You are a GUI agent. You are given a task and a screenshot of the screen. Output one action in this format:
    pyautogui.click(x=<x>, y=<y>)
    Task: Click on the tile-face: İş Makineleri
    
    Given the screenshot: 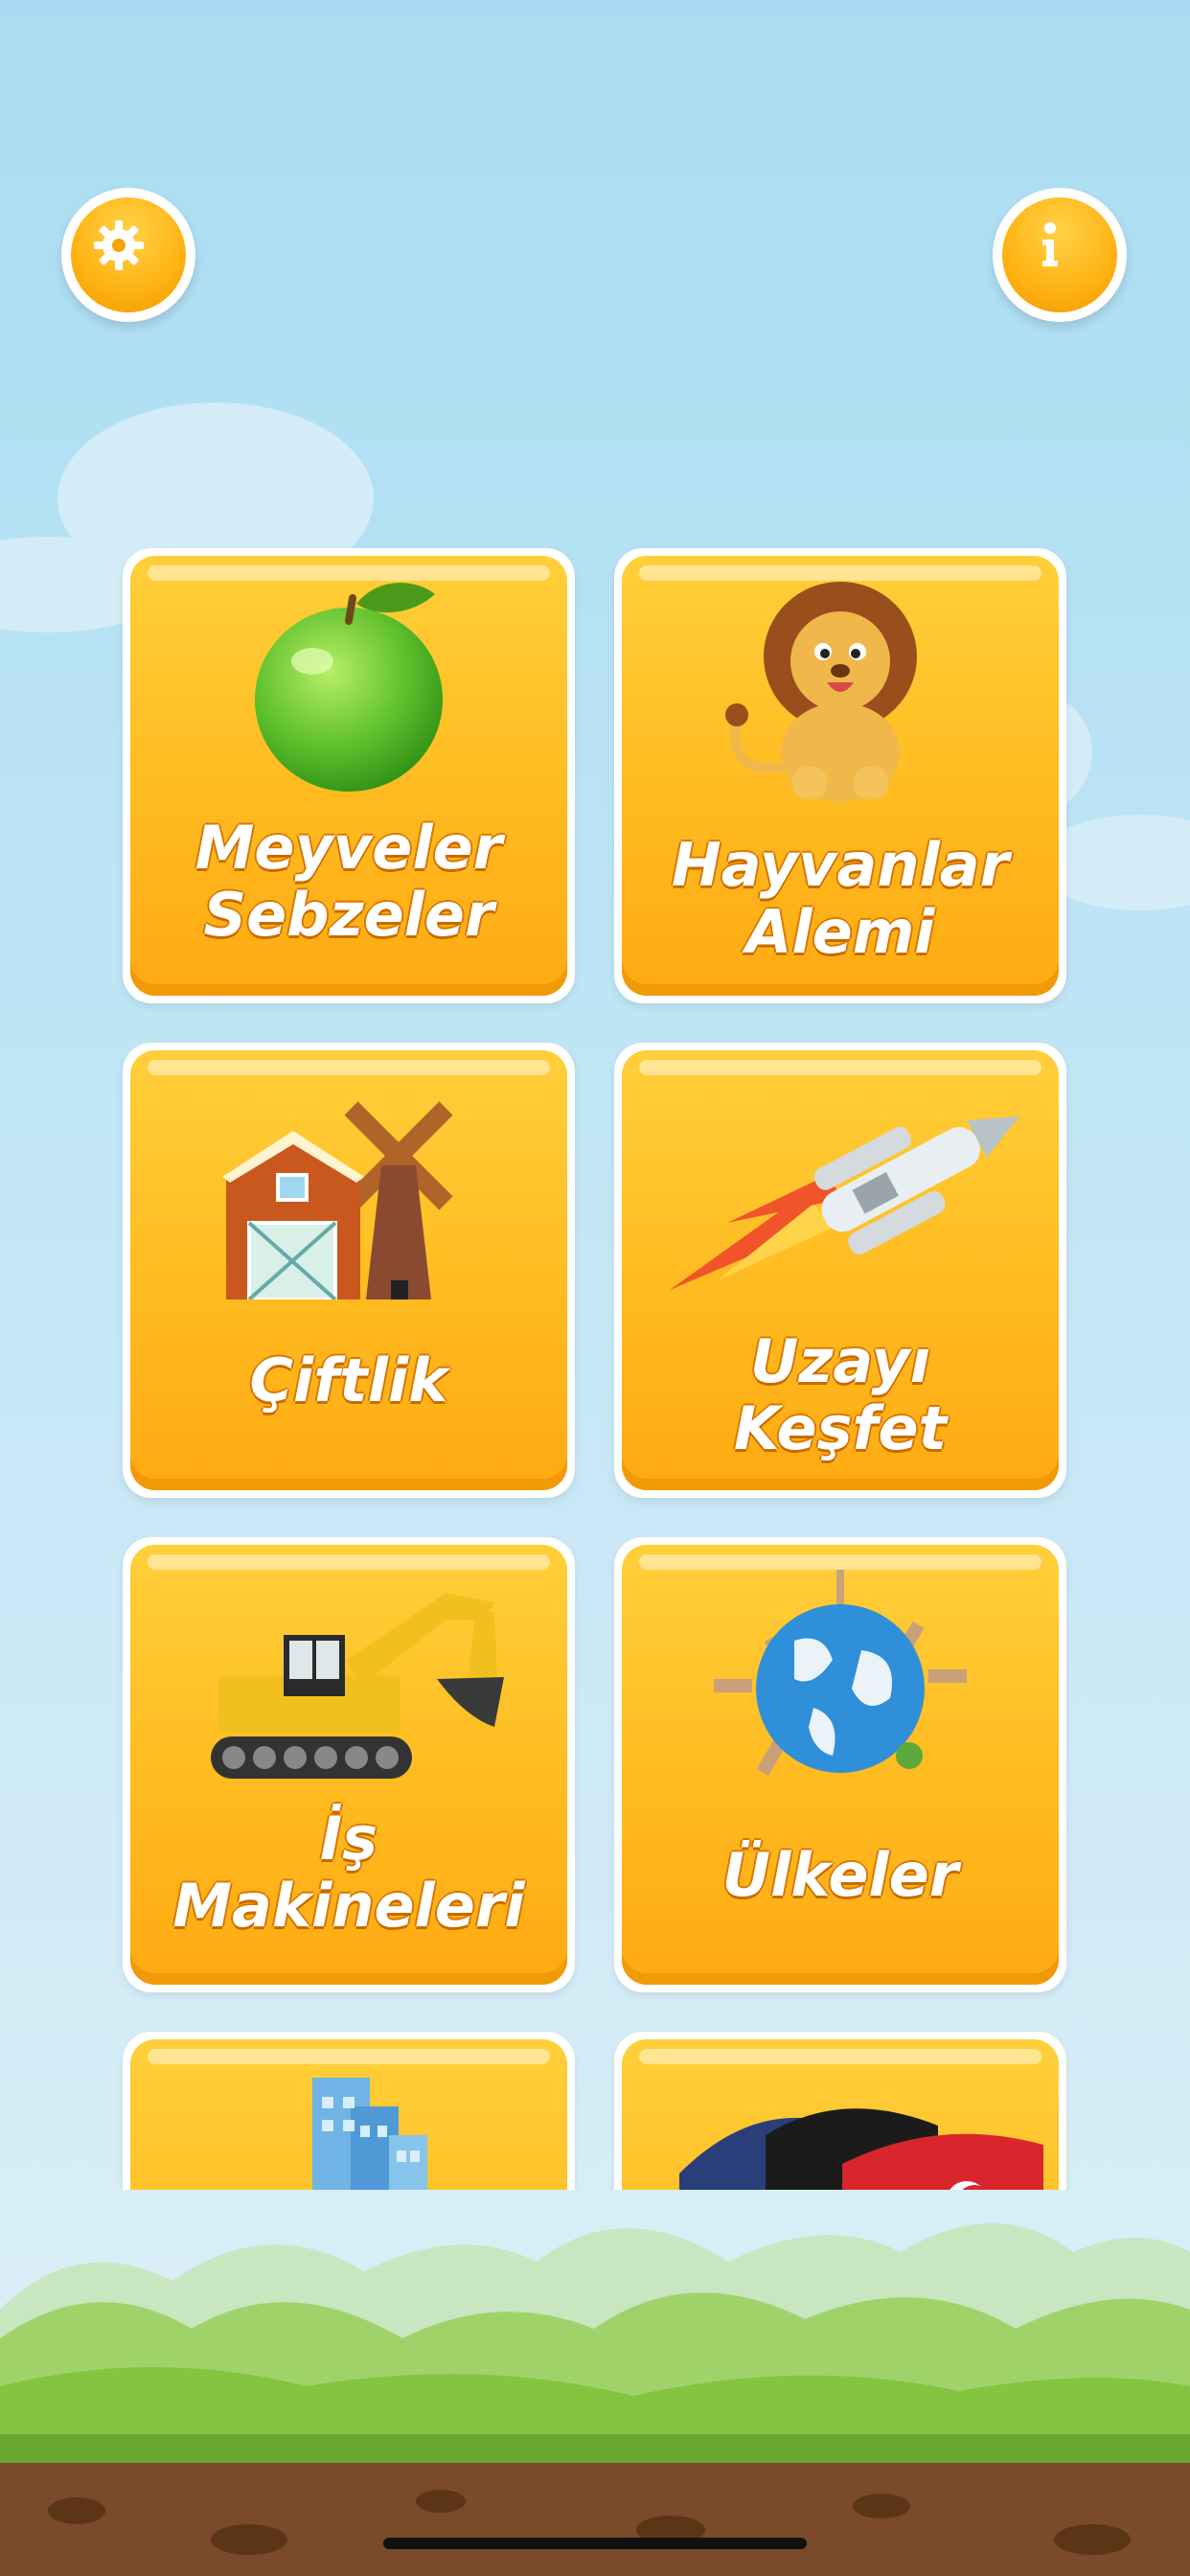 What is the action you would take?
    pyautogui.click(x=349, y=1765)
    